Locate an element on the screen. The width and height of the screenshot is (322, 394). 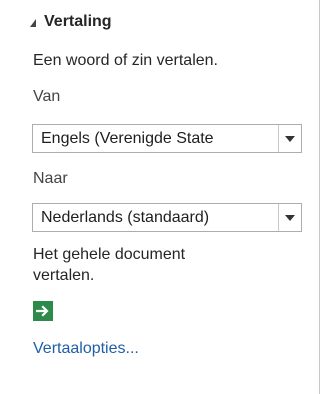
to-language-value: Nederlands (standaard) is located at coordinates (125, 217).